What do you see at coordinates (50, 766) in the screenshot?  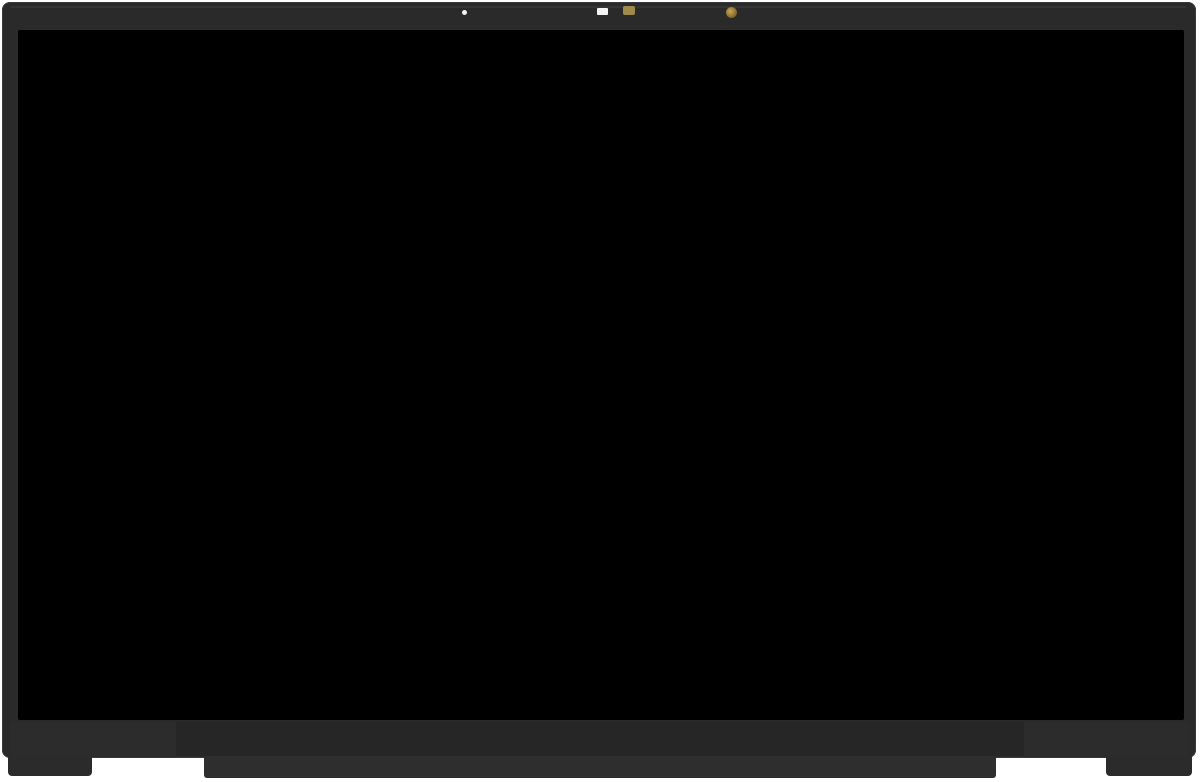 I see `hinge-tab-left` at bounding box center [50, 766].